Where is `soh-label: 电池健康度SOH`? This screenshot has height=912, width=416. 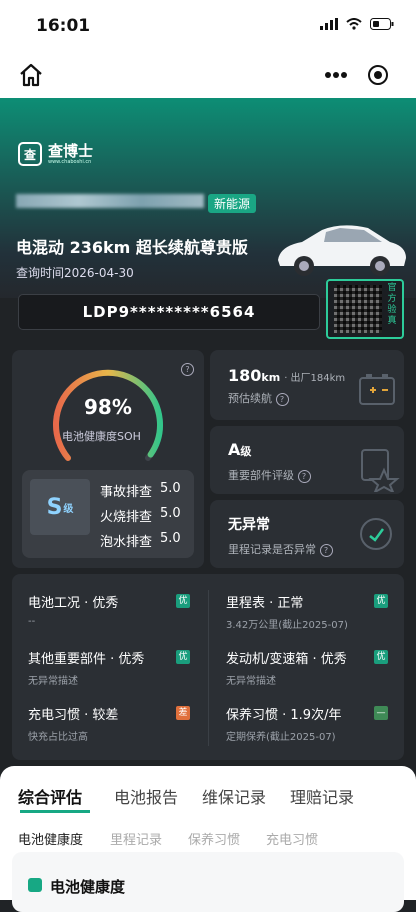
soh-label: 电池健康度SOH is located at coordinates (101, 436).